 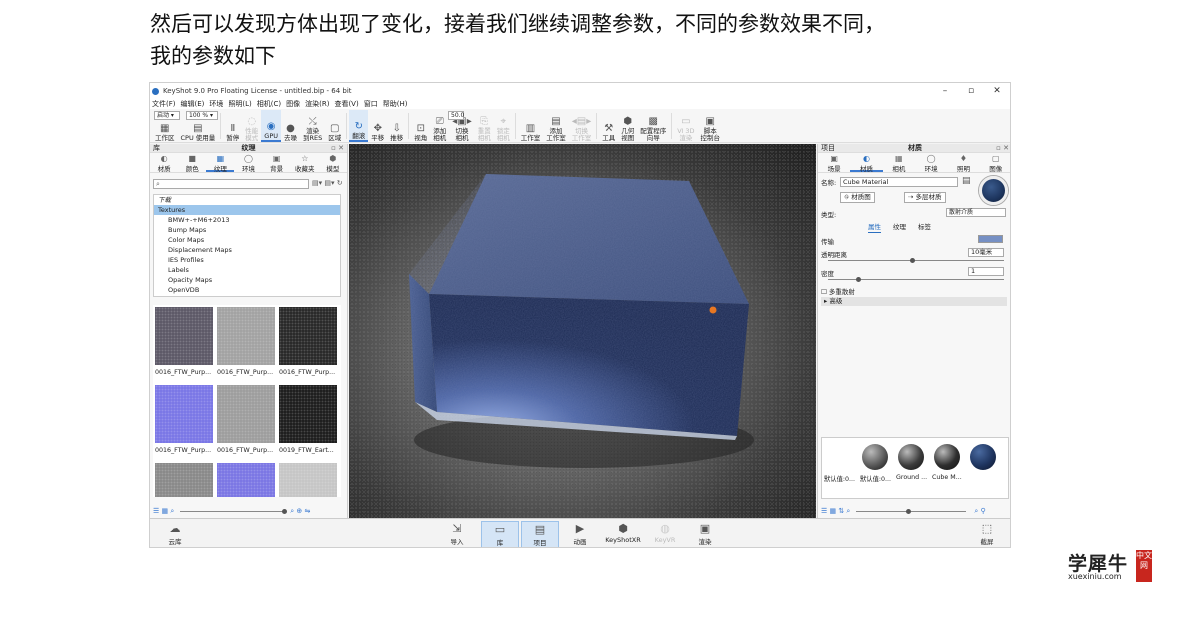 I want to click on tree-item: BMW+-+M6+2013, so click(x=247, y=220).